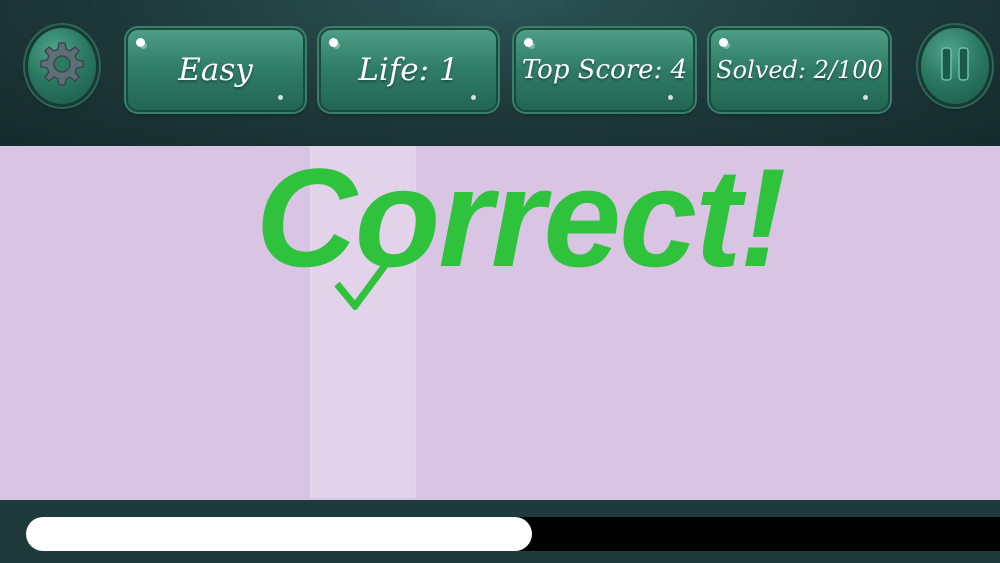  Describe the element at coordinates (521, 217) in the screenshot. I see `correct-message: Correct!` at that location.